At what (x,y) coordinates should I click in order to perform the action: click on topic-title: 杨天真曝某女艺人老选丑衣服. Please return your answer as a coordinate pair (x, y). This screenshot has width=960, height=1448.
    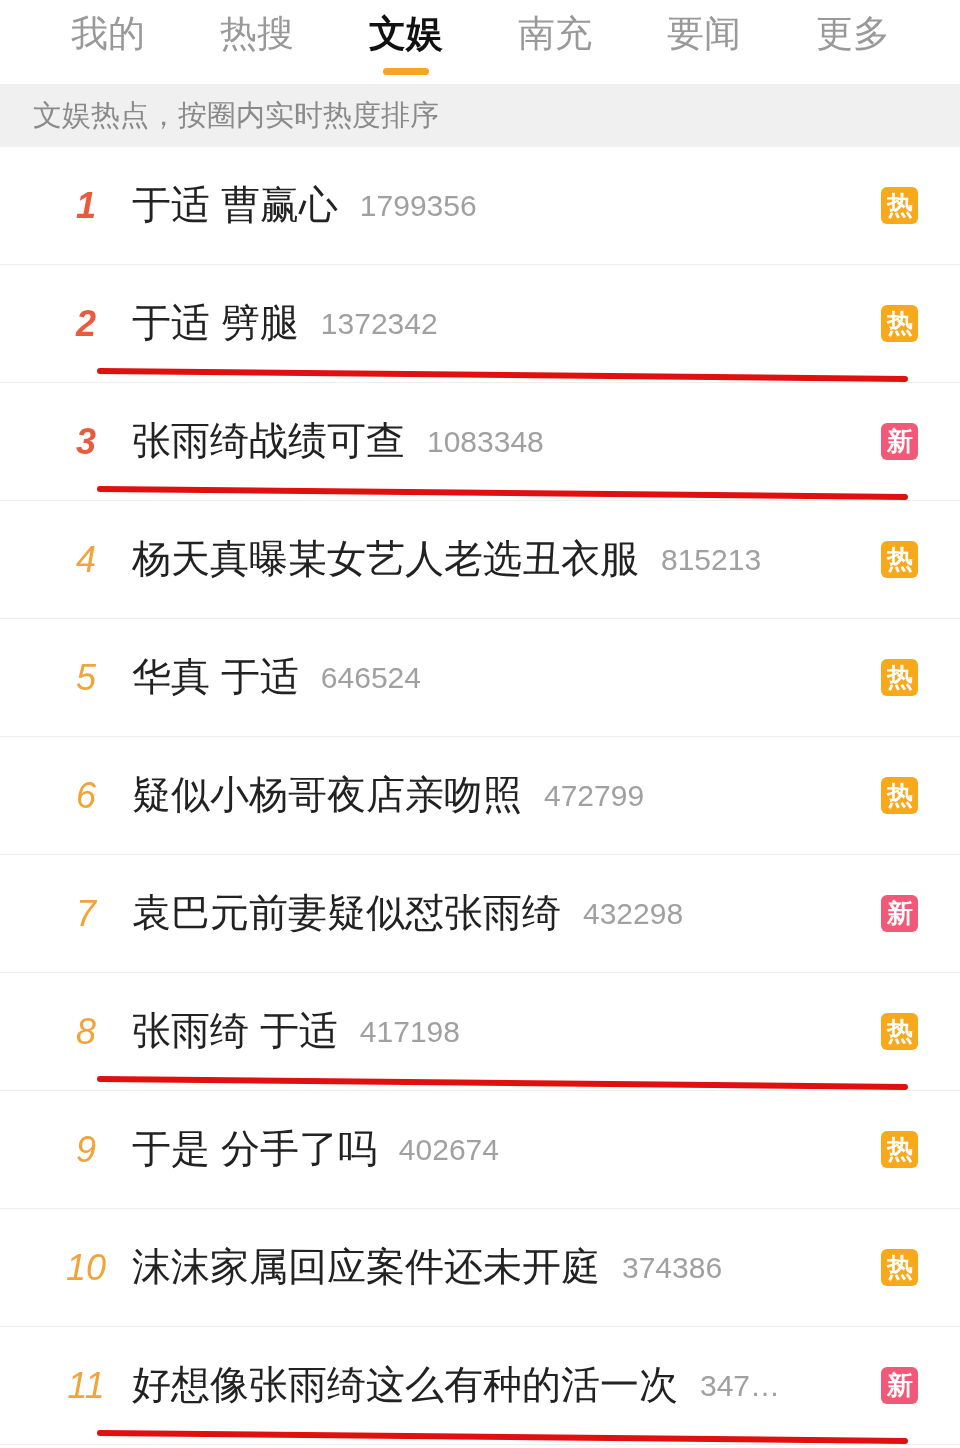
    Looking at the image, I should click on (385, 559).